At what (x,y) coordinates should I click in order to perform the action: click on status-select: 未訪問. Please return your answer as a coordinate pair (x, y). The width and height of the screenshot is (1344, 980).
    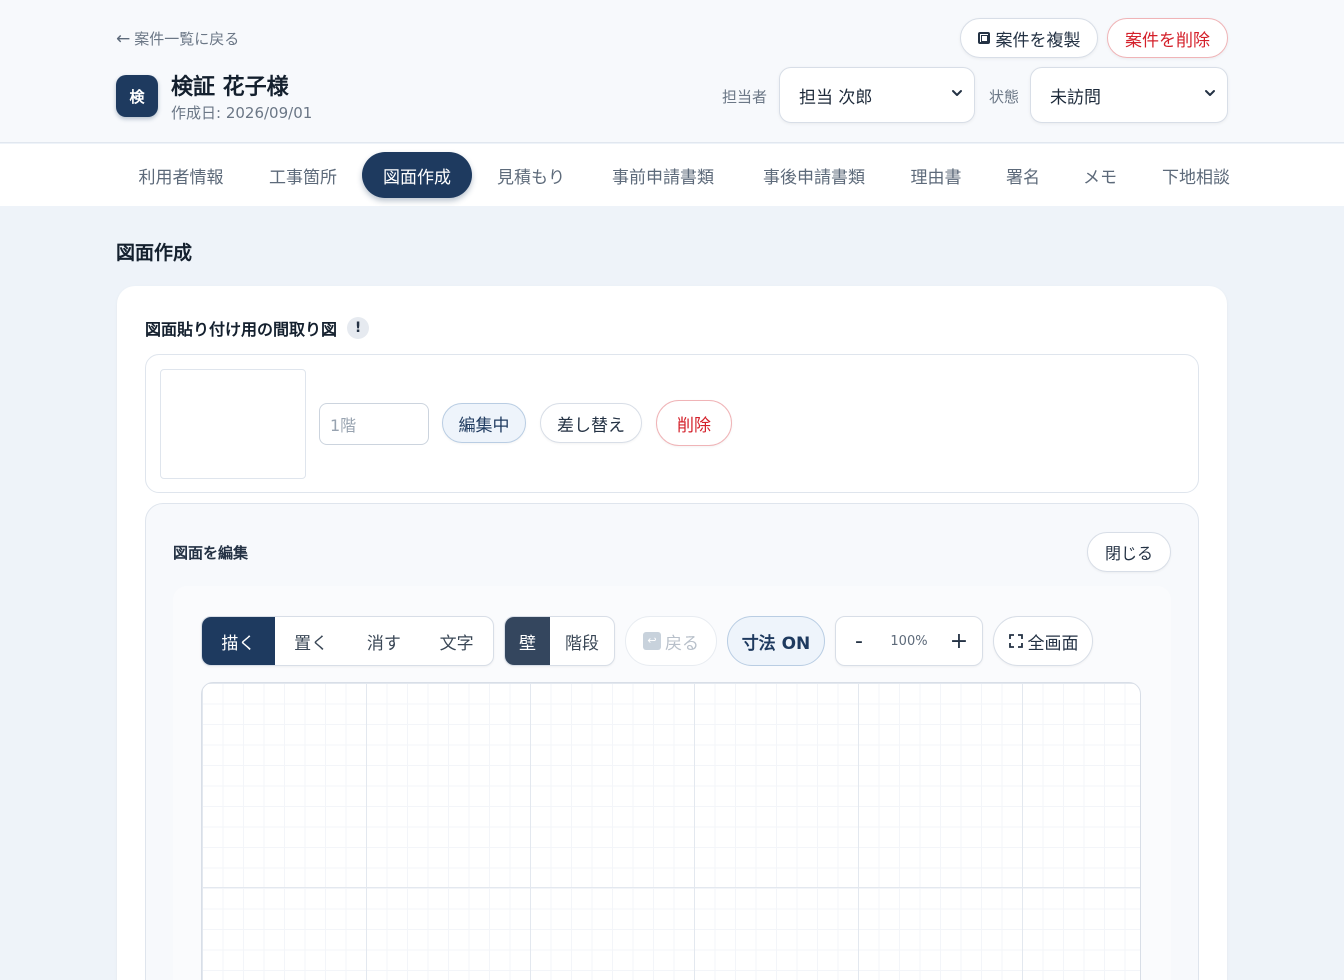
    Looking at the image, I should click on (1129, 95).